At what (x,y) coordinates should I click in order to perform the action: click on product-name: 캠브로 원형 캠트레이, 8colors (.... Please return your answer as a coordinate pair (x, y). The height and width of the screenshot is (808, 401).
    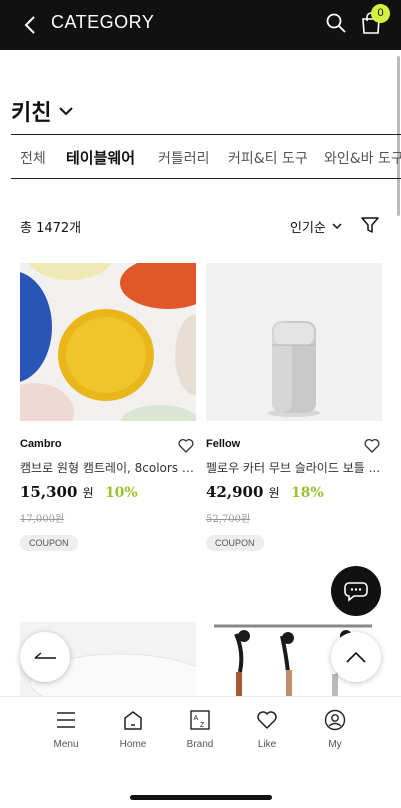
    Looking at the image, I should click on (108, 467).